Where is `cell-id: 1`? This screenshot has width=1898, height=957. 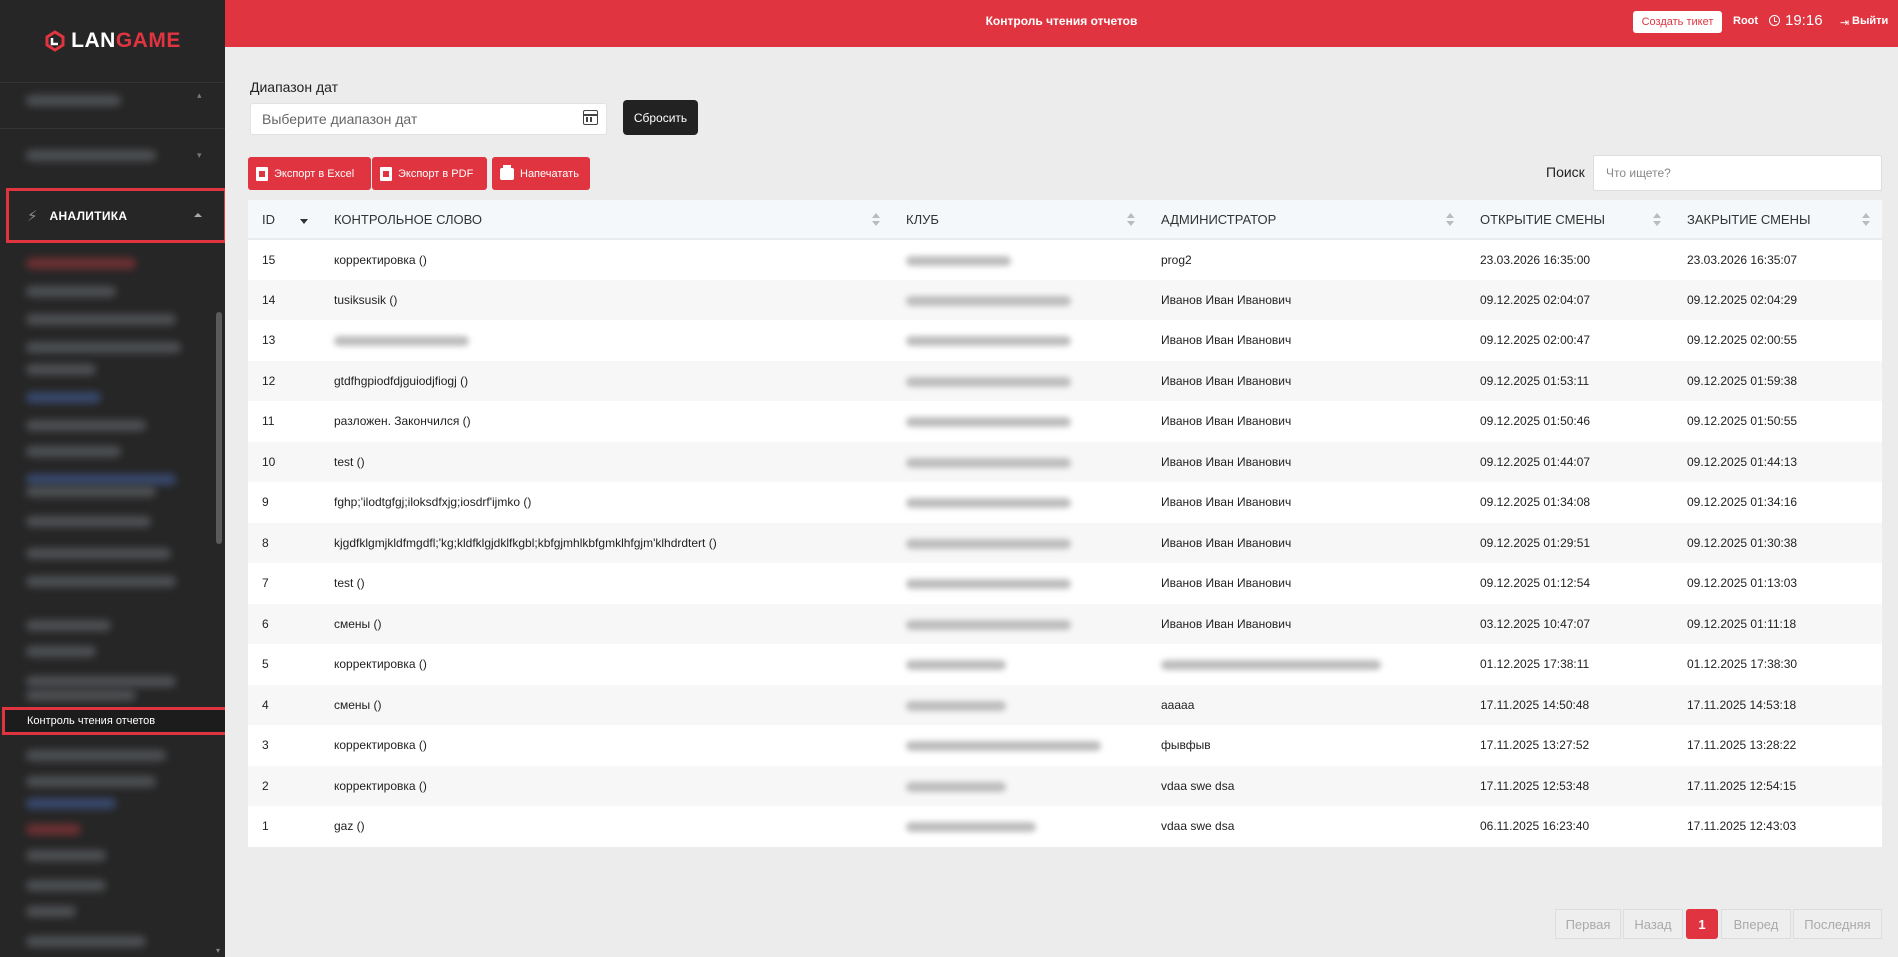 cell-id: 1 is located at coordinates (265, 826).